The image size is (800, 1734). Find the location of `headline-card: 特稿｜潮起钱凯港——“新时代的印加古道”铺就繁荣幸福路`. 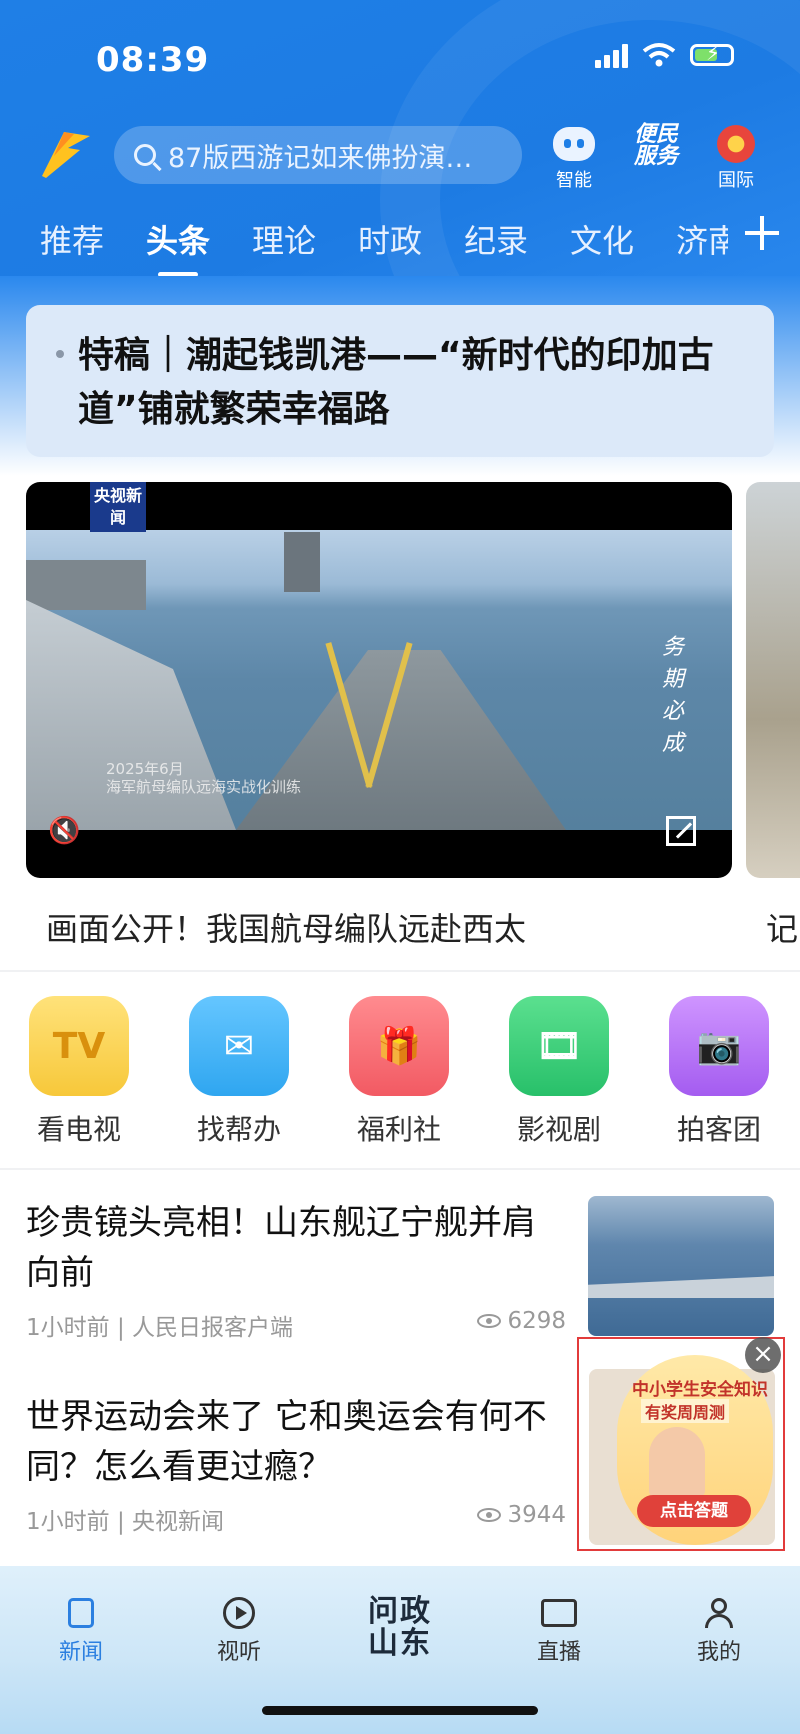

headline-card: 特稿｜潮起钱凯港——“新时代的印加古道”铺就繁荣幸福路 is located at coordinates (400, 381).